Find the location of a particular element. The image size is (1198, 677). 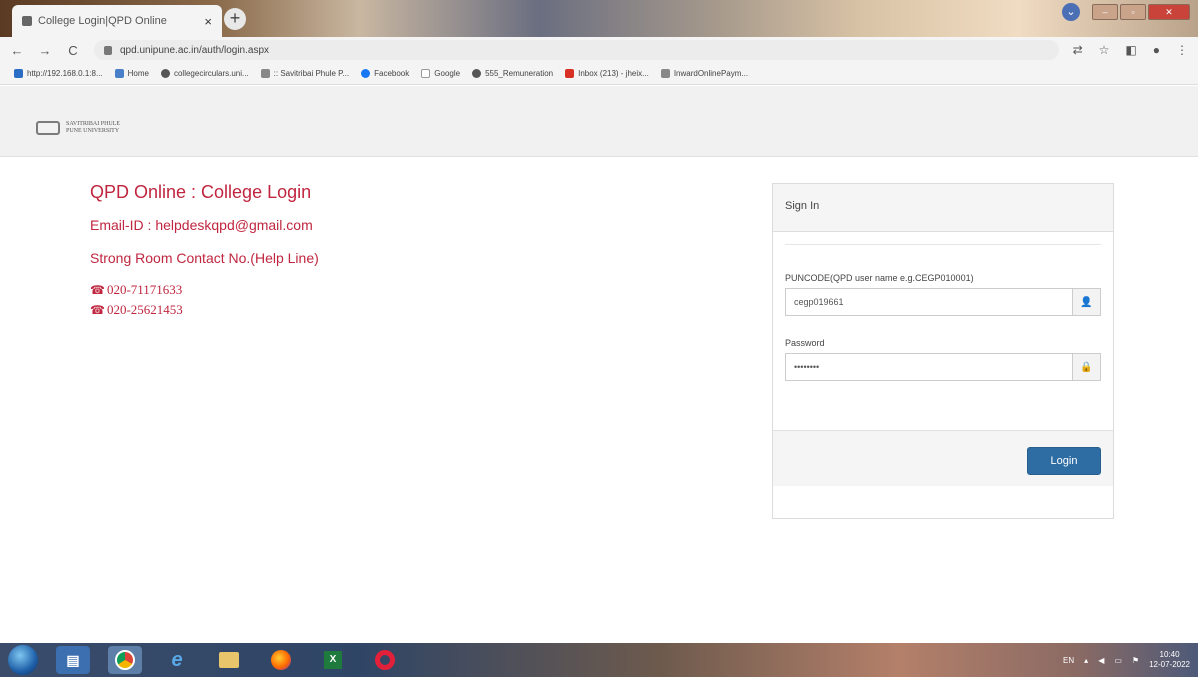

login-button: Login is located at coordinates (1064, 461).